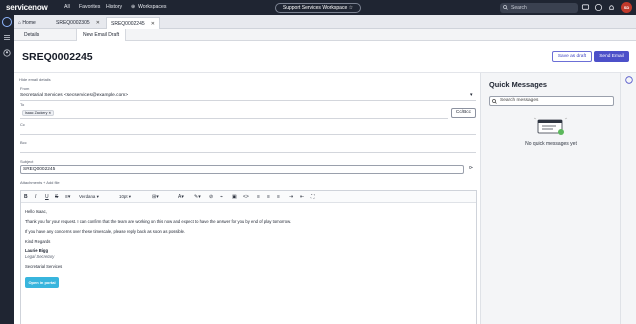 This screenshot has height=324, width=636. What do you see at coordinates (463, 113) in the screenshot?
I see `cc-bcc-button: Cc/Bcc` at bounding box center [463, 113].